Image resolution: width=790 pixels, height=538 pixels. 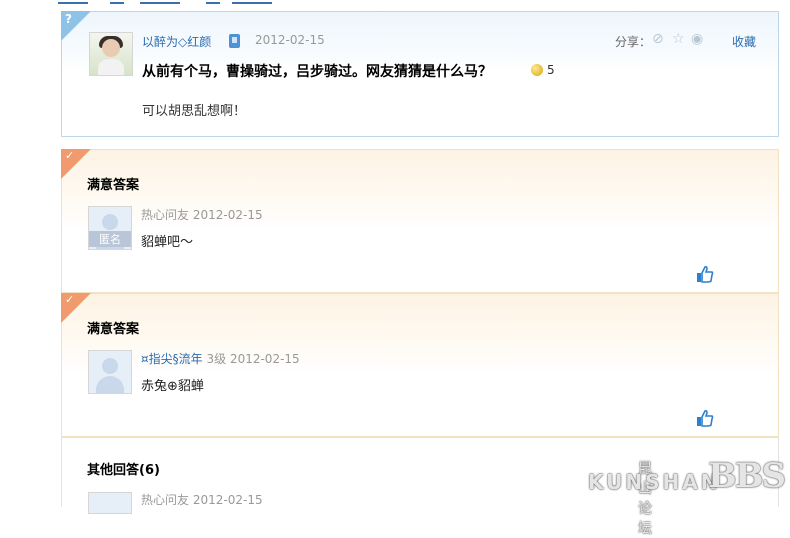 What do you see at coordinates (194, 111) in the screenshot?
I see `question-body: 可以胡思乱想啊！` at bounding box center [194, 111].